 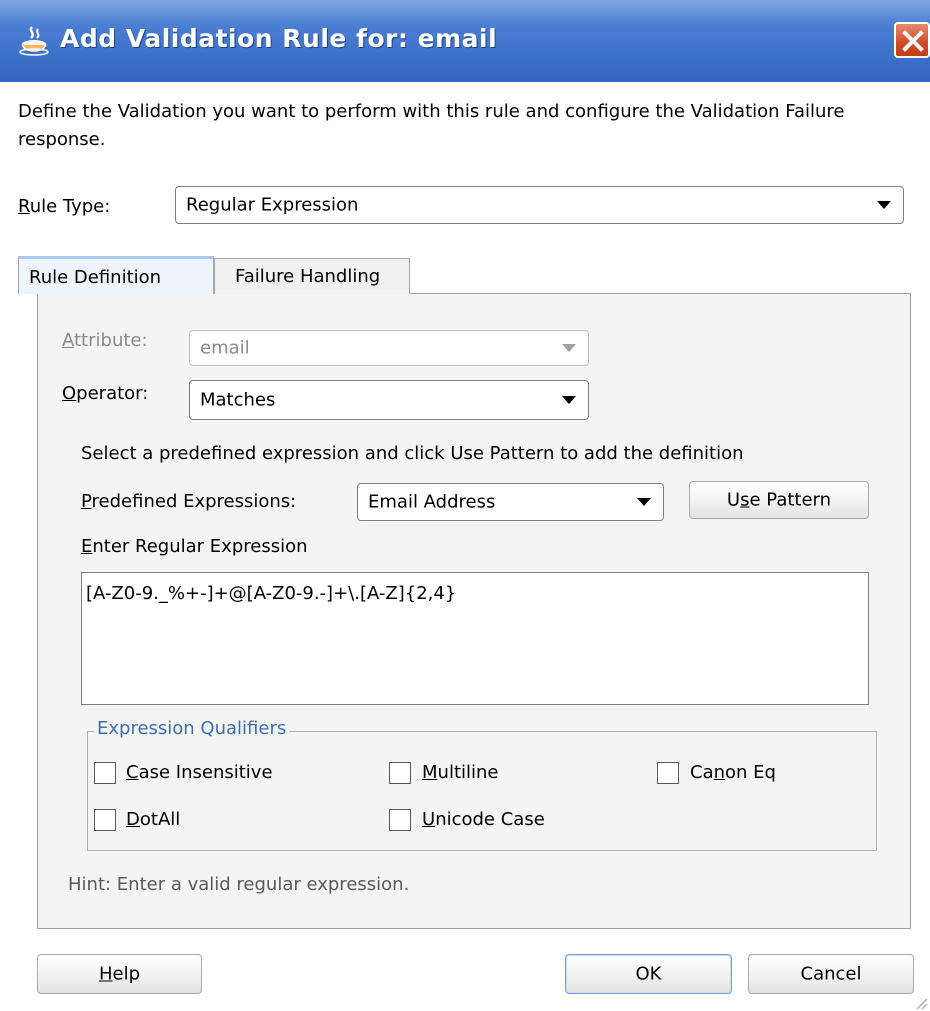 I want to click on rule-type-label-text: ule Type:, so click(x=70, y=206).